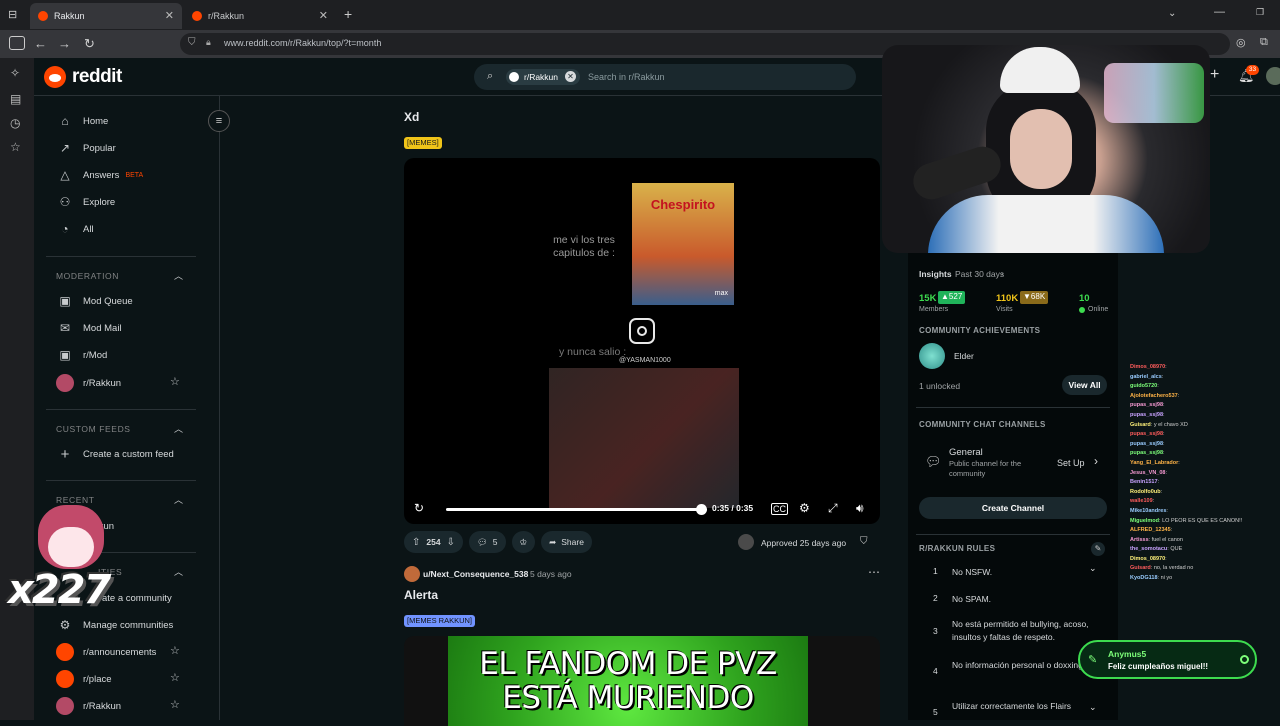  I want to click on new-tab-button: +, so click(348, 14).